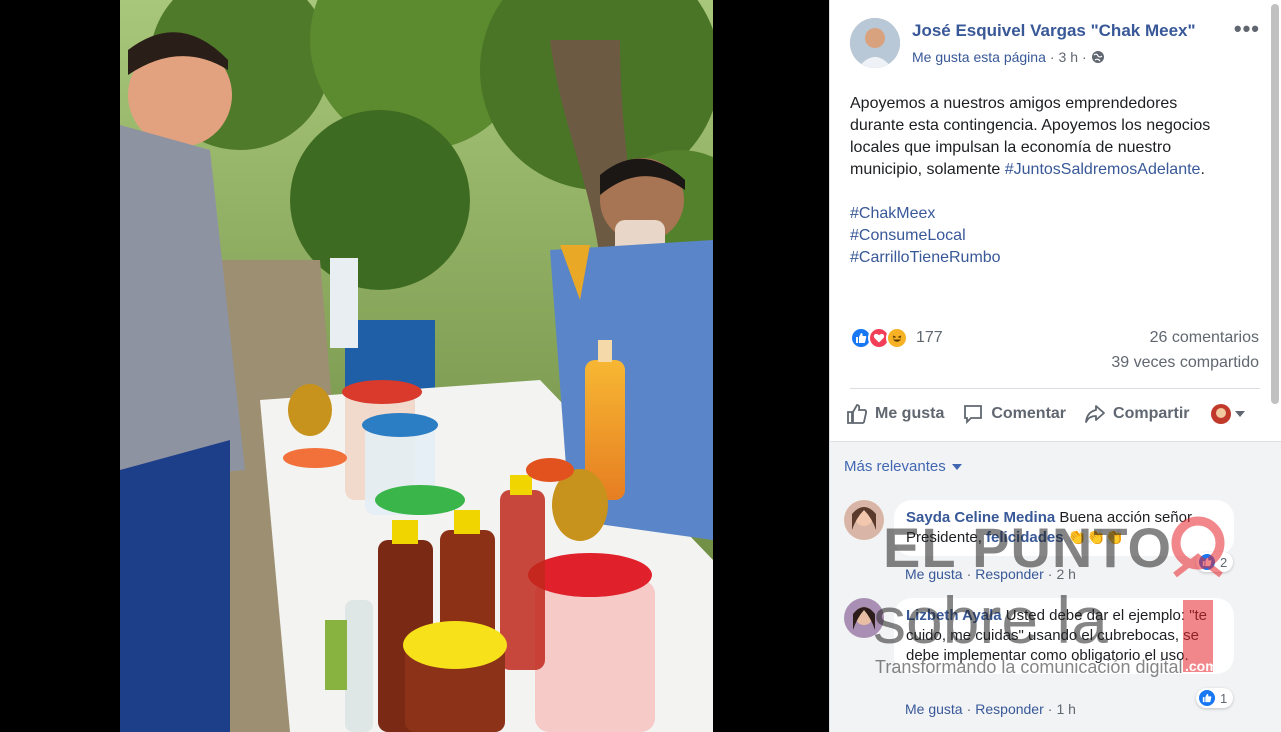 The height and width of the screenshot is (732, 1281). I want to click on comments-count: 26 comentarios, so click(1204, 338).